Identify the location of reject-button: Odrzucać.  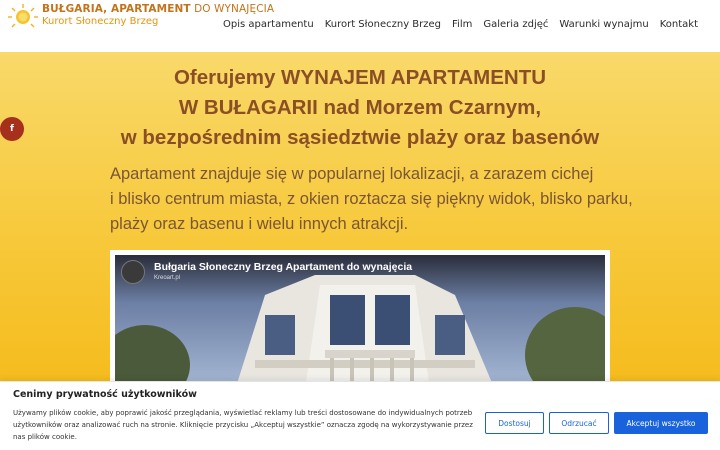
(579, 423).